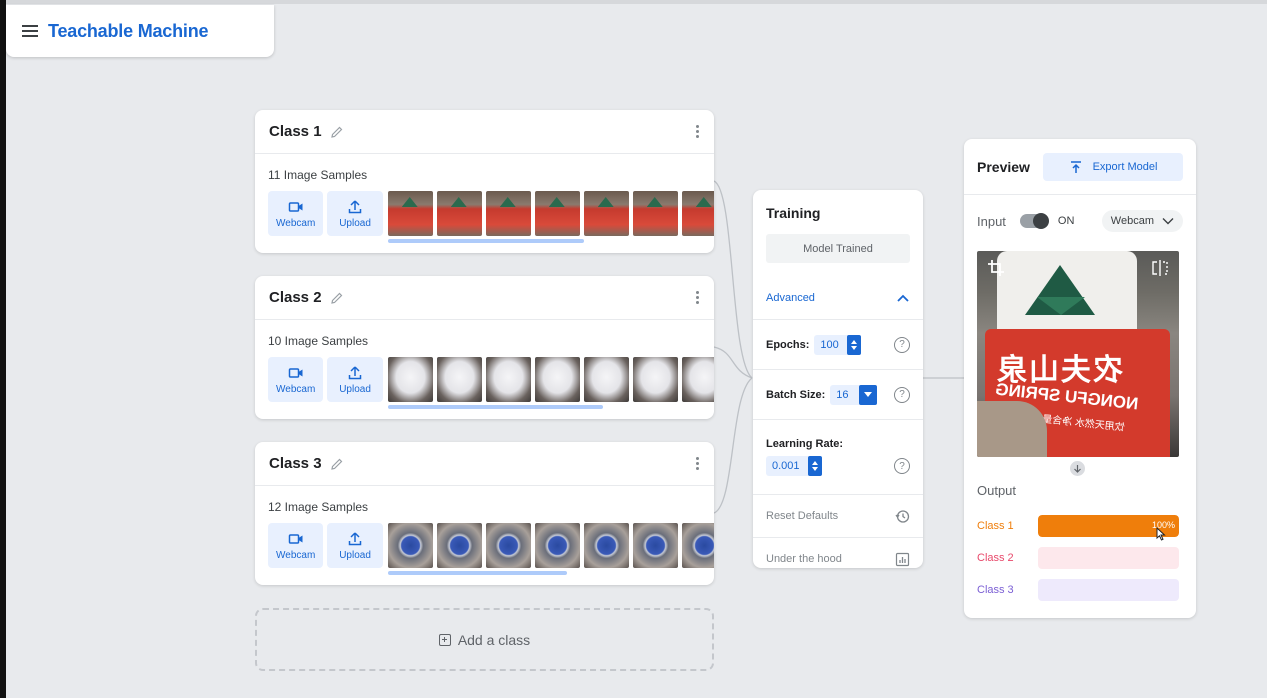  What do you see at coordinates (30, 31) in the screenshot?
I see `menu-icon` at bounding box center [30, 31].